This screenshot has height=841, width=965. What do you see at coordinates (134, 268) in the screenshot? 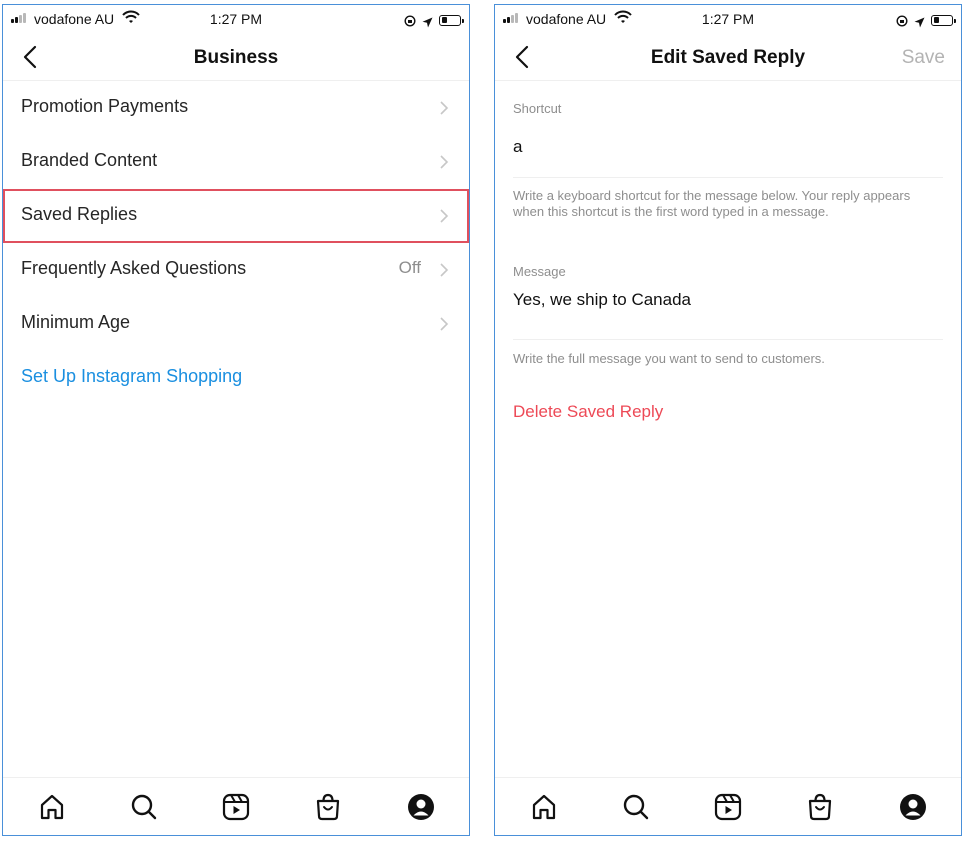
I see `menu-item-label: Frequently Asked Questions` at bounding box center [134, 268].